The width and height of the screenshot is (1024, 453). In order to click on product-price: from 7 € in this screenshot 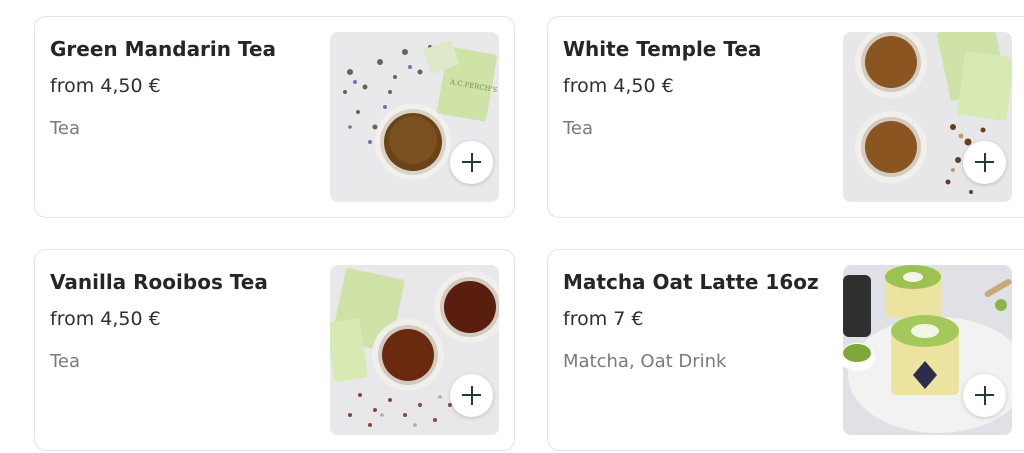, I will do `click(603, 319)`.